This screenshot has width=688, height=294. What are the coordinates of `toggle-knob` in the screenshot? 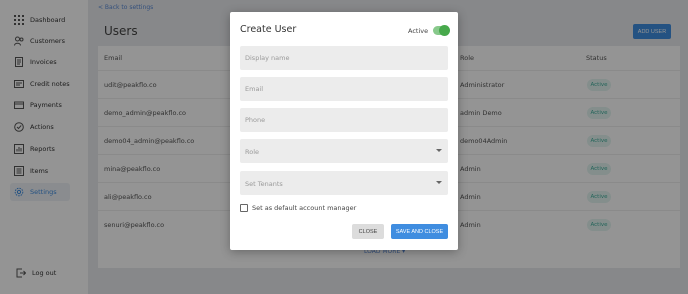 It's located at (444, 30).